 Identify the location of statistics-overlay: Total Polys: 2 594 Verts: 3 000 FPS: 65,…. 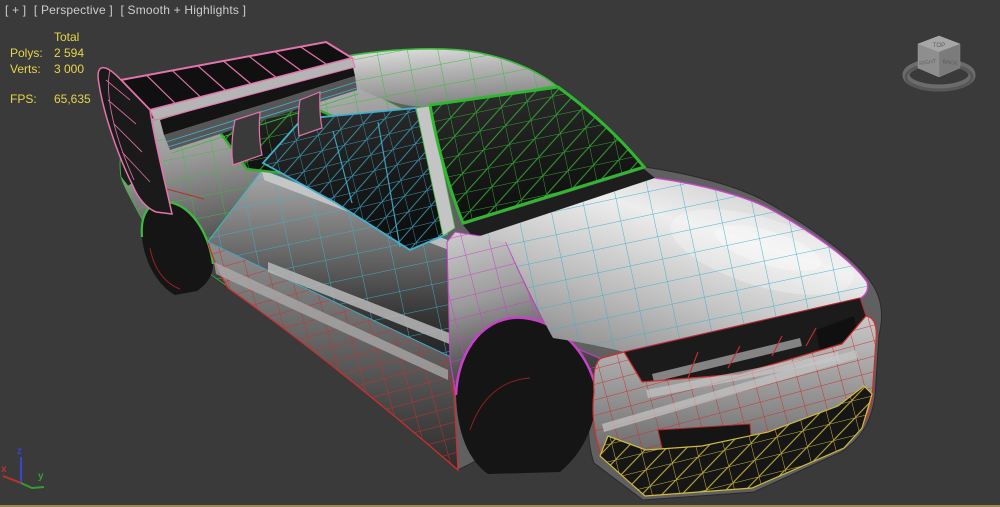
(50, 68).